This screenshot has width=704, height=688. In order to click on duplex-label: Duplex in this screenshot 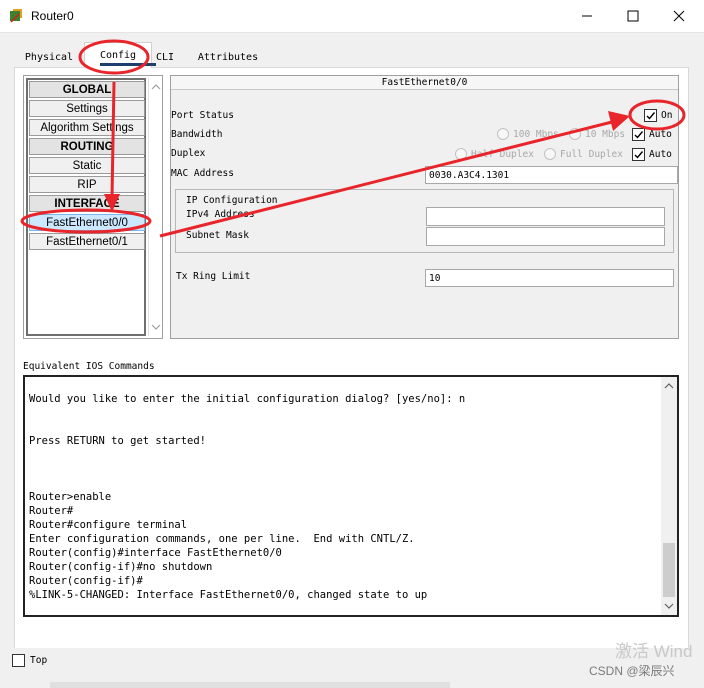, I will do `click(188, 153)`.